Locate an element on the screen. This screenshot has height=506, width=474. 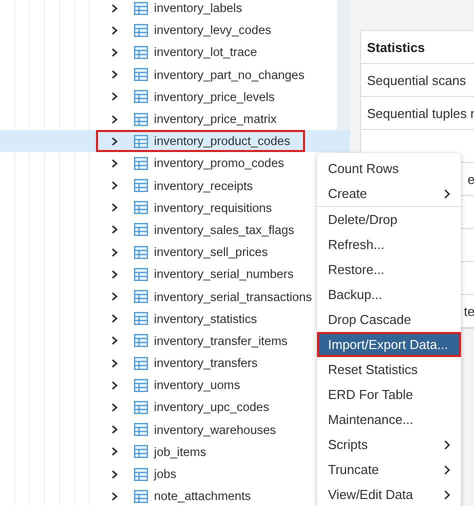
tree-item: inventory_serial_transactions is located at coordinates (156, 296).